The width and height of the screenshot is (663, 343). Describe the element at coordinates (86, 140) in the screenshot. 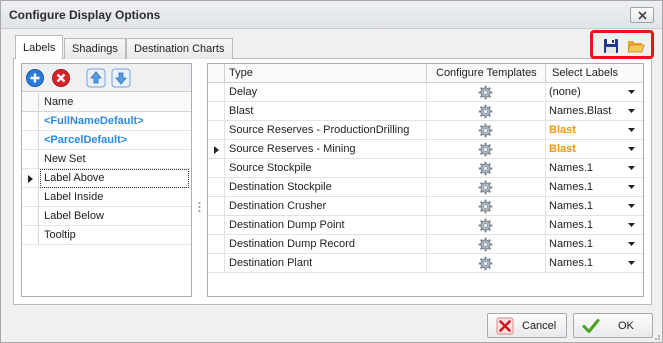

I see `label-list-item-text: <ParcelDefault>` at that location.